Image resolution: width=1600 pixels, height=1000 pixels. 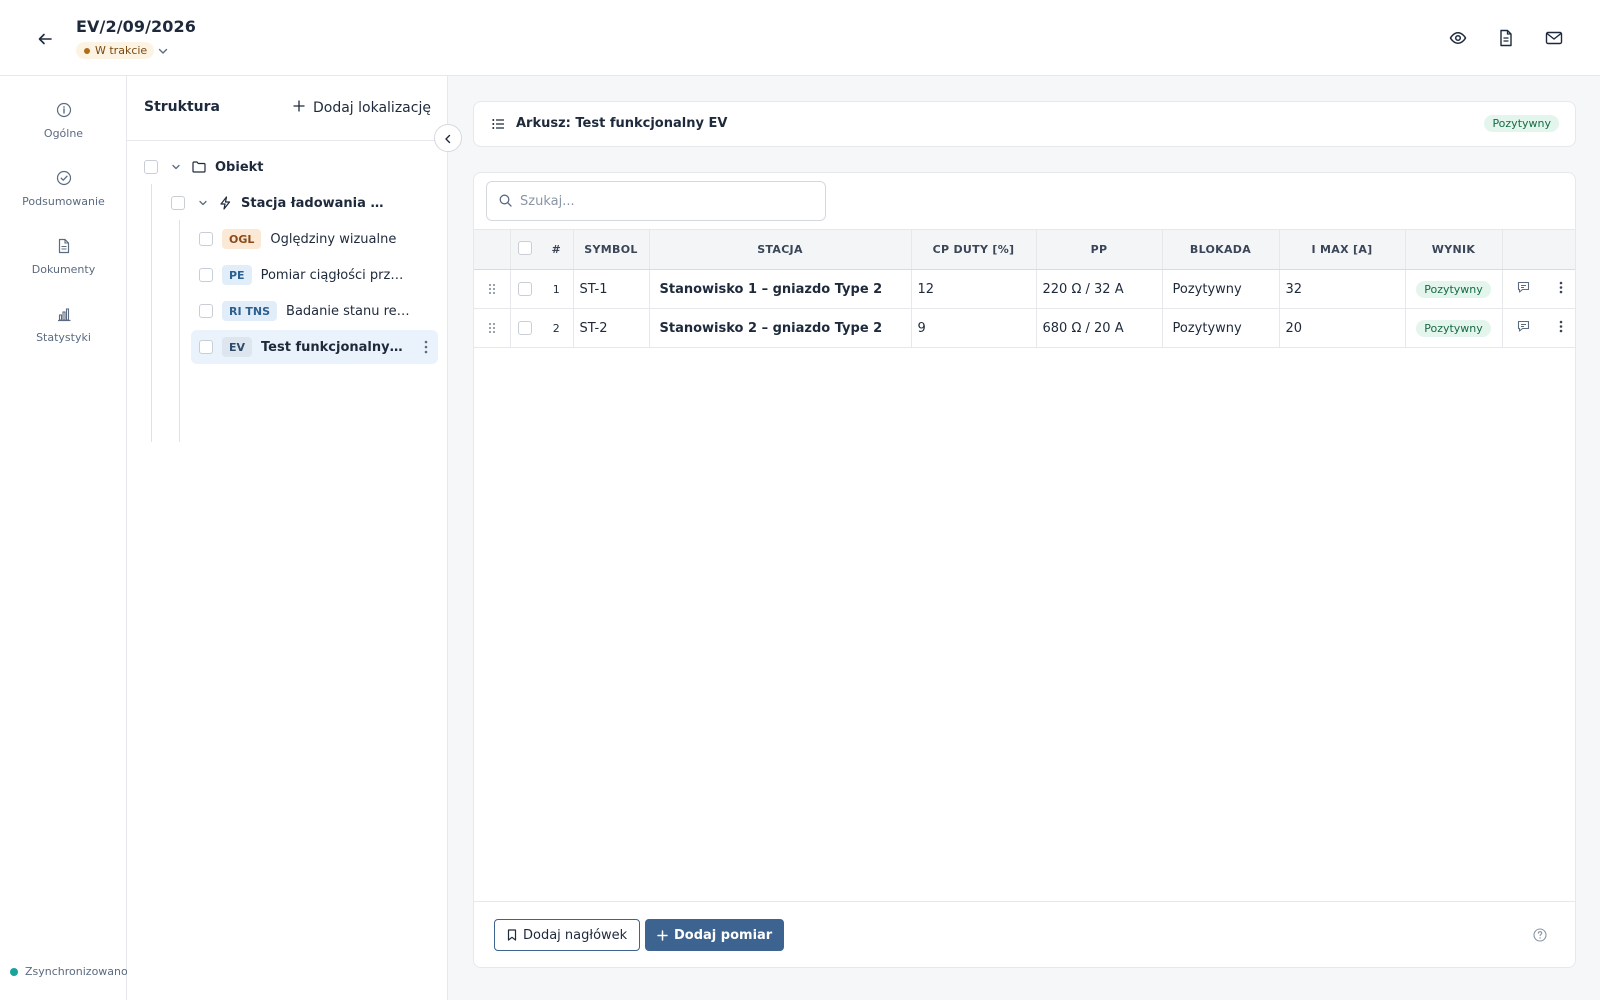 What do you see at coordinates (64, 316) in the screenshot?
I see `chart-icon` at bounding box center [64, 316].